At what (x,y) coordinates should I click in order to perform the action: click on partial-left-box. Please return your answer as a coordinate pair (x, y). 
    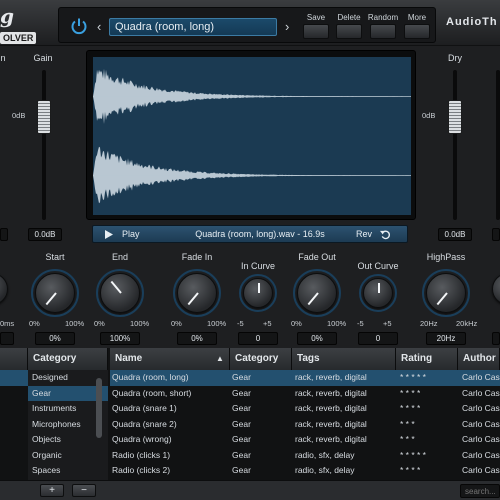
    Looking at the image, I should click on (4, 234).